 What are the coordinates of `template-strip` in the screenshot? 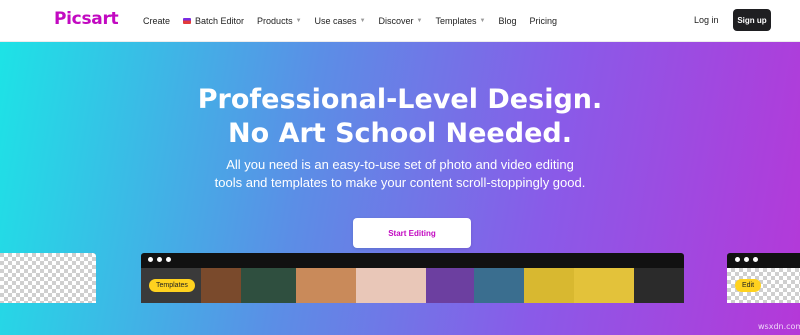 It's located at (412, 285).